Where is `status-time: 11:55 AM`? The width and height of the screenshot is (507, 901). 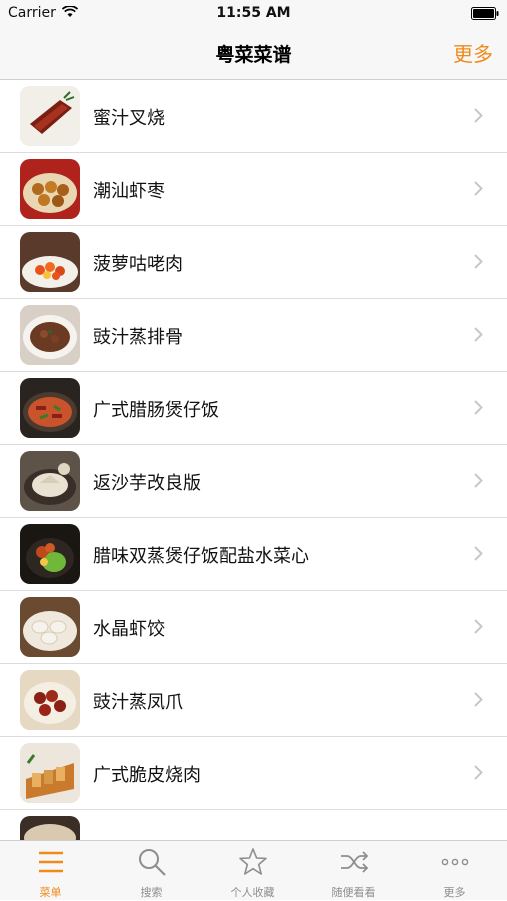
status-time: 11:55 AM is located at coordinates (253, 13).